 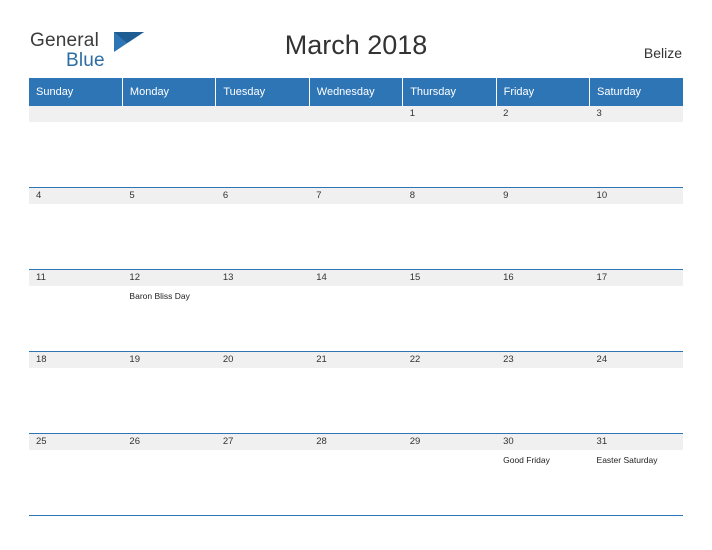 What do you see at coordinates (543, 92) in the screenshot?
I see `weekday-header-friday: Friday` at bounding box center [543, 92].